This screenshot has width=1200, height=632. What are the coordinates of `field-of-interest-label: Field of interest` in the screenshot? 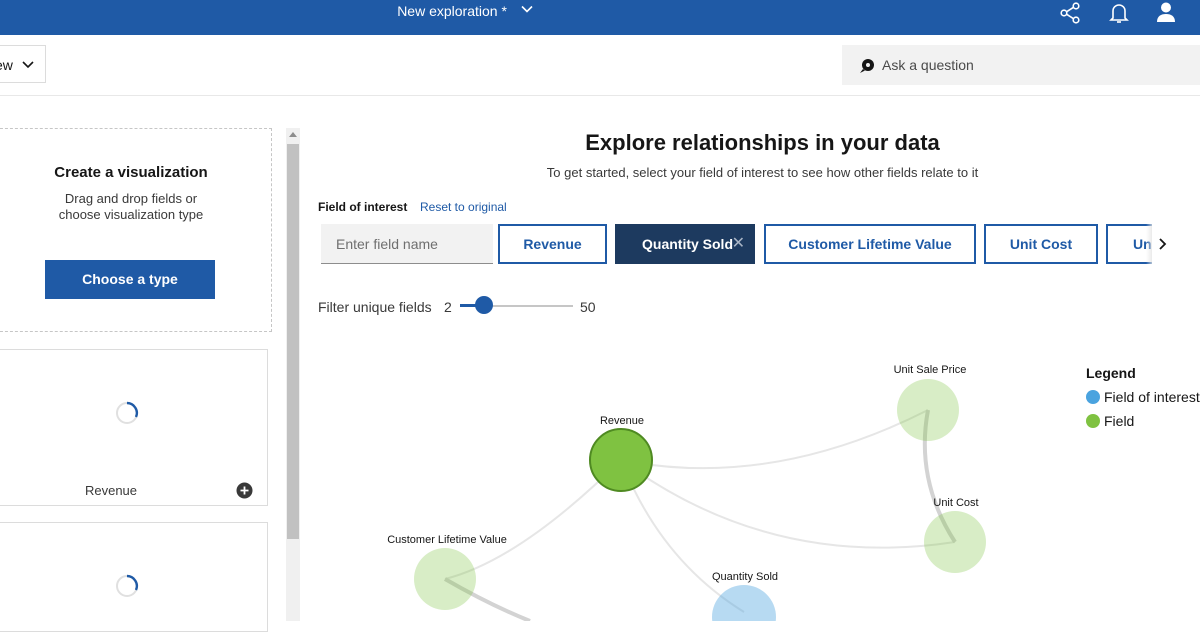 It's located at (363, 207).